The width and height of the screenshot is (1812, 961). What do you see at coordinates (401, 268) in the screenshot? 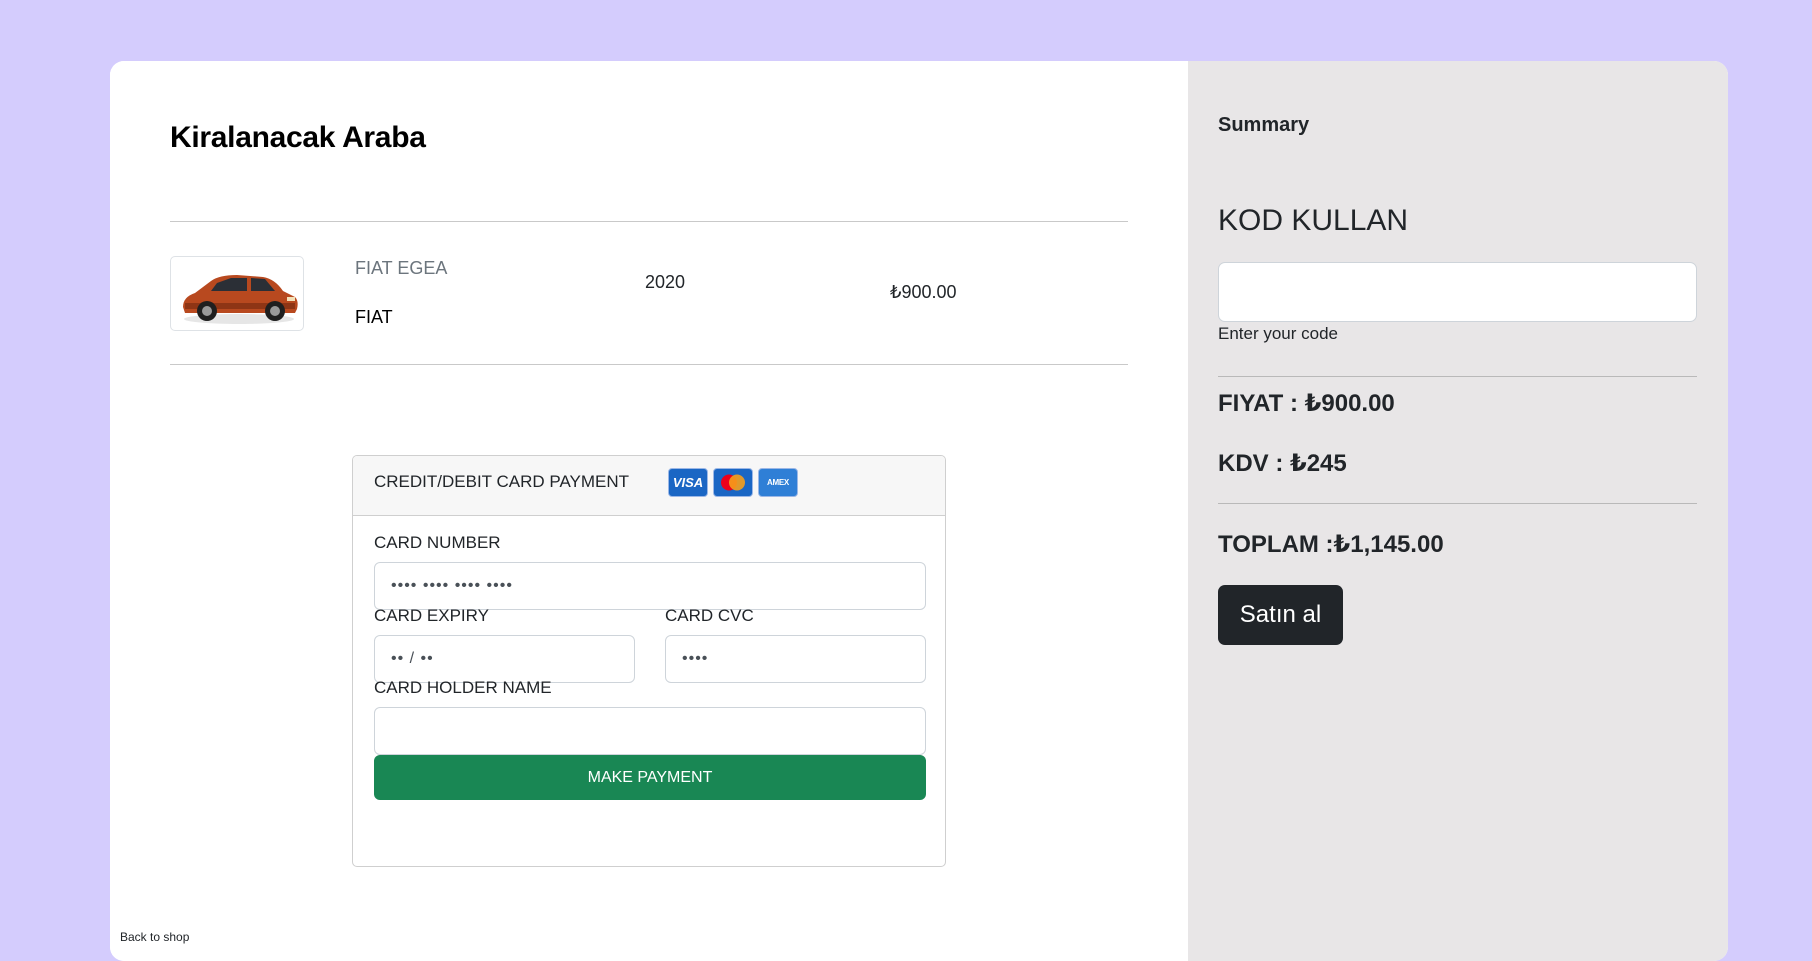
I see `car-model: FIAT EGEA` at bounding box center [401, 268].